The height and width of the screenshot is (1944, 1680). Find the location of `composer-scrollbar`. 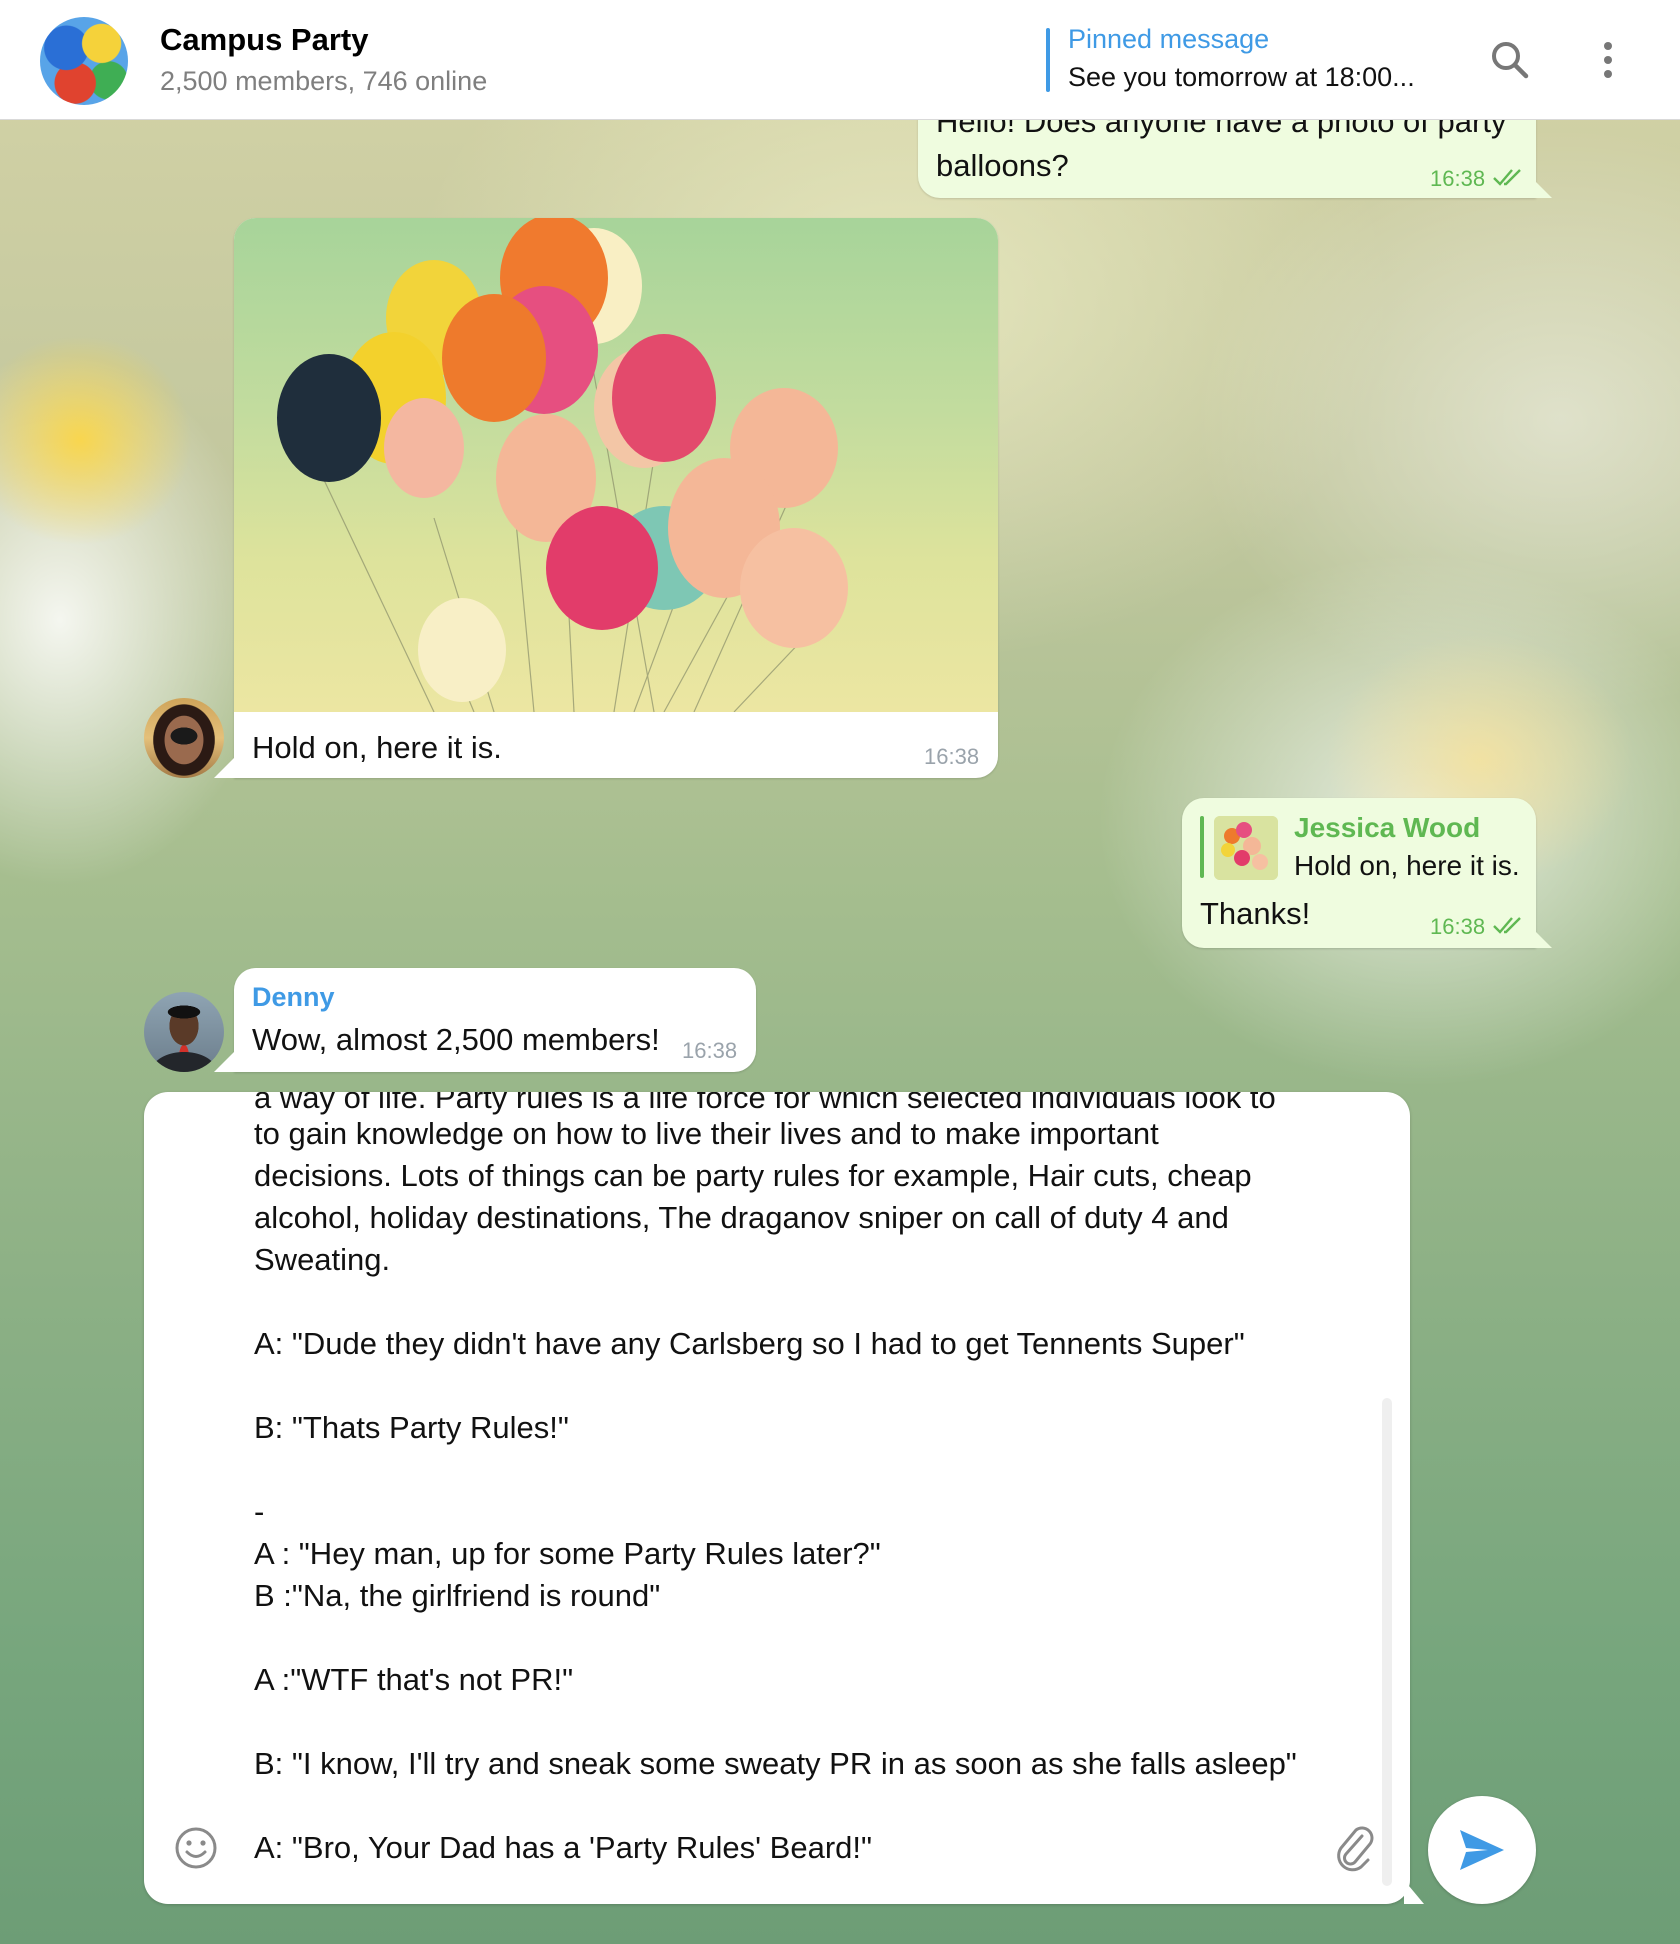

composer-scrollbar is located at coordinates (1387, 1642).